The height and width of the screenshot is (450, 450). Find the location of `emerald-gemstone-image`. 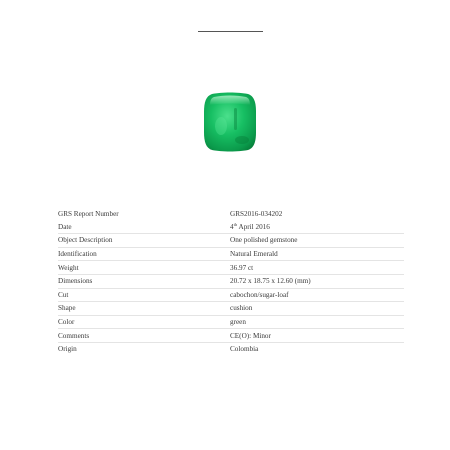

emerald-gemstone-image is located at coordinates (230, 122).